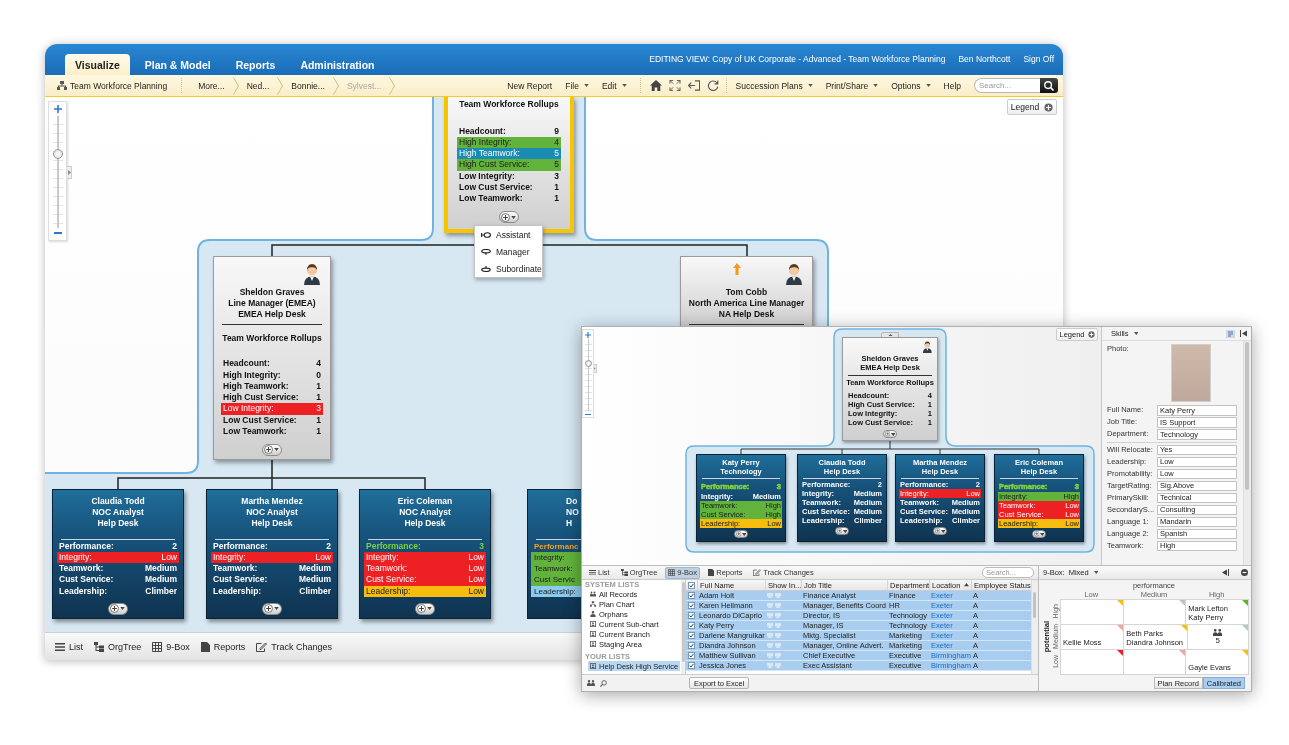 The width and height of the screenshot is (1289, 745). Describe the element at coordinates (425, 554) in the screenshot. I see `employee-card: Eric Coleman NOC Analyst Help Desk Performance: 3 Integrity: Low Teamwork: Low Cust Service: Low Leadership: Low` at that location.